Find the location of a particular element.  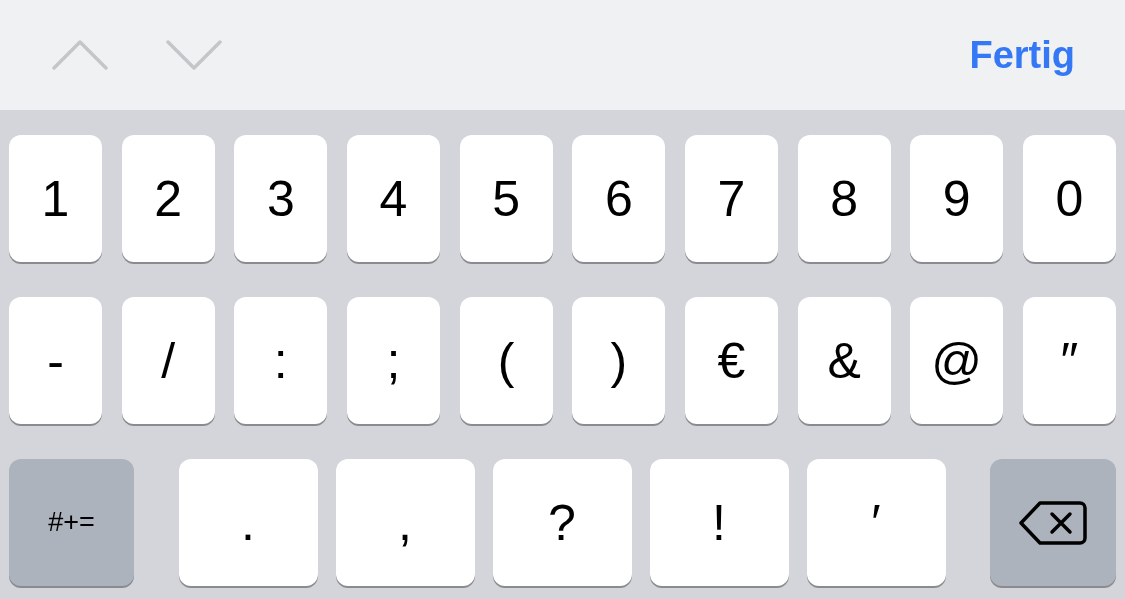

key: . is located at coordinates (248, 522).